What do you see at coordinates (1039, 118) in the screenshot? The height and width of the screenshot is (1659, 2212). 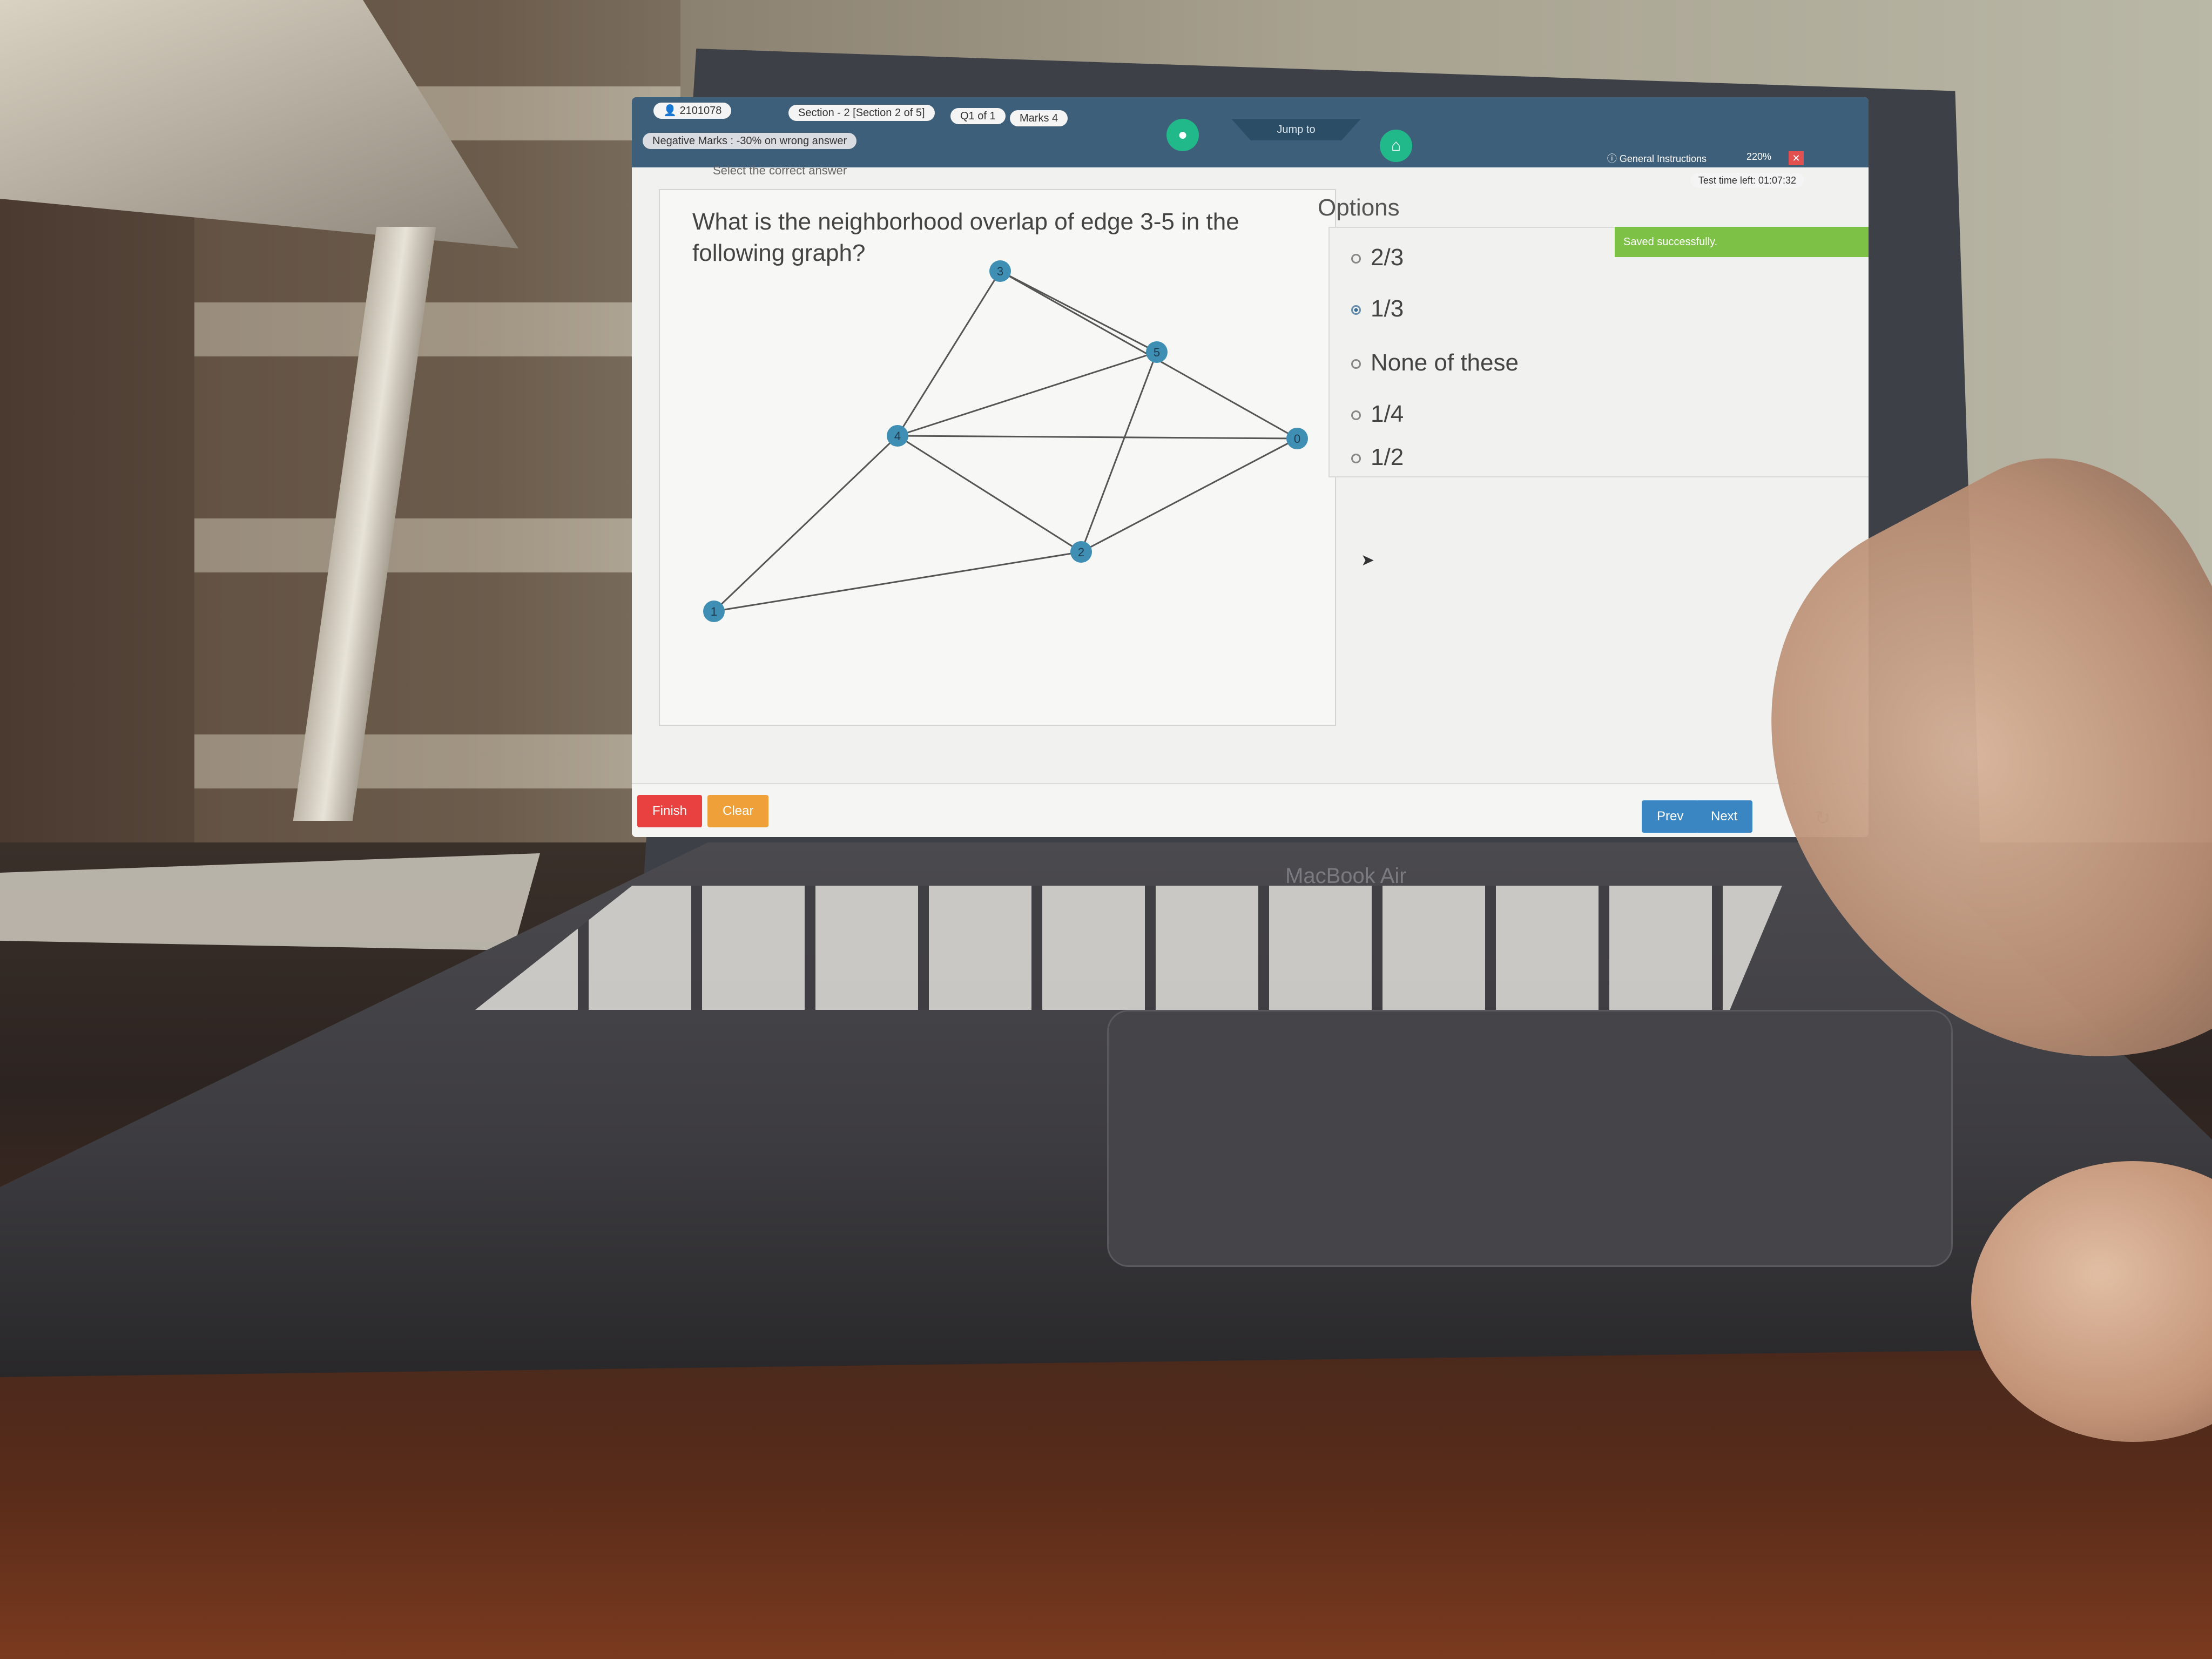 I see `marks-badge: Marks 4` at bounding box center [1039, 118].